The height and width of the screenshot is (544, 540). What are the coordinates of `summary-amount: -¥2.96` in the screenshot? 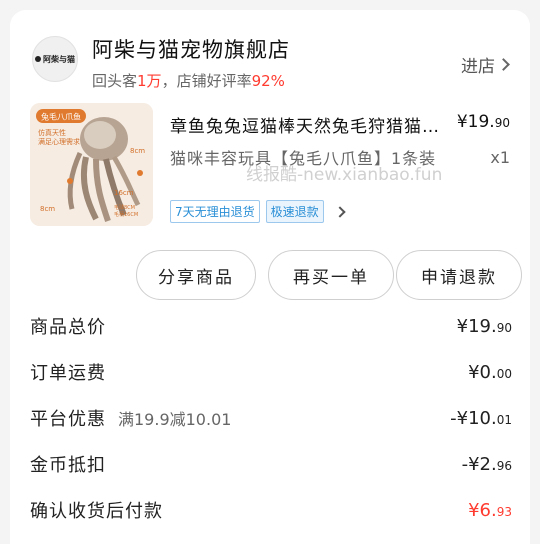 It's located at (487, 464).